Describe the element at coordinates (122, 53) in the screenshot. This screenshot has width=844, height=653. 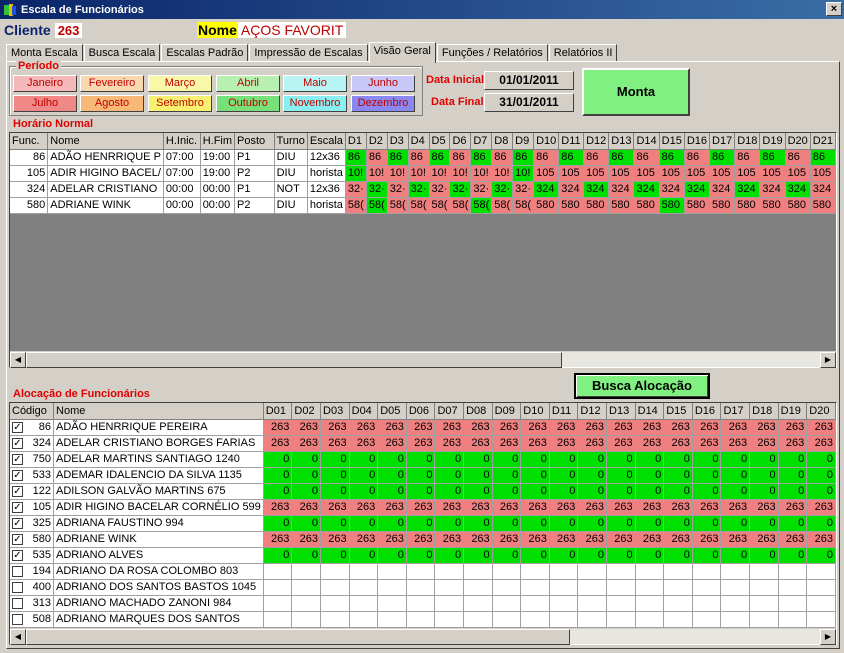
I see `tab-2: Busca Escala` at that location.